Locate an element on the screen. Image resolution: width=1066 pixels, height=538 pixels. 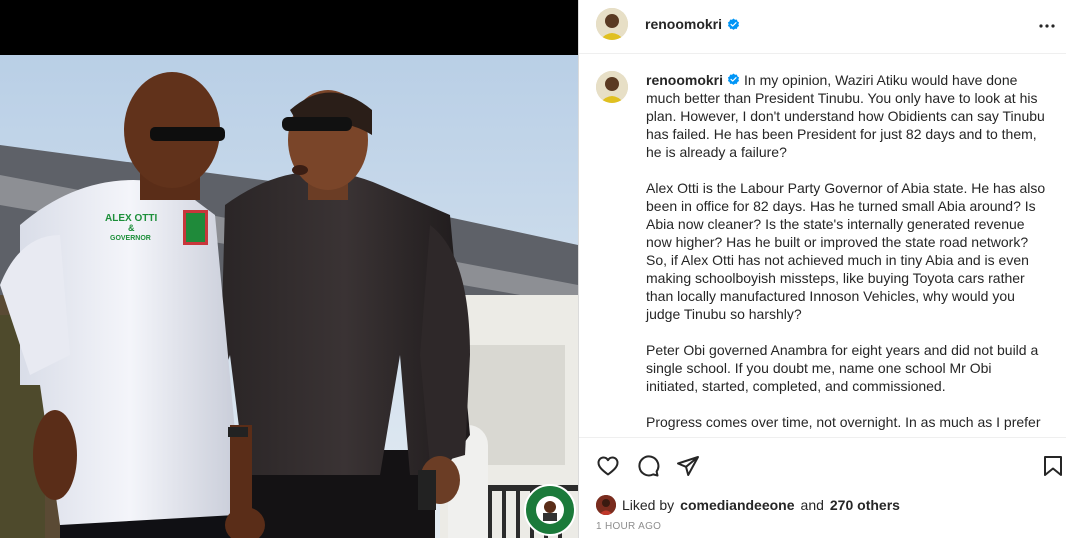
liked-by-user: comediandeeone is located at coordinates (737, 505).